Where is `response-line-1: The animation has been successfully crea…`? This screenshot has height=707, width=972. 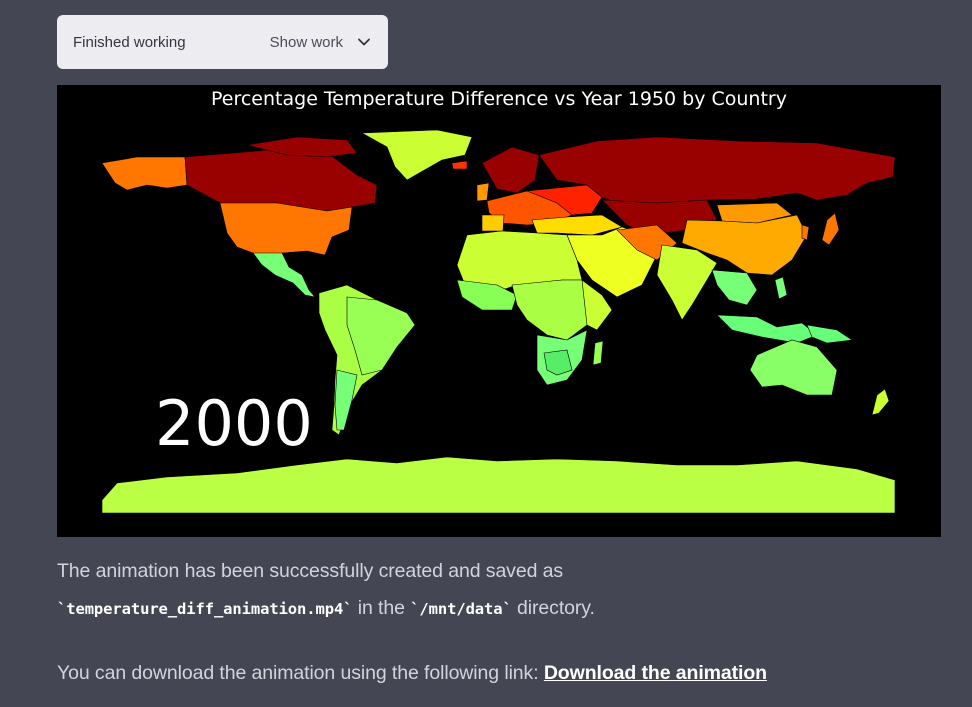
response-line-1: The animation has been successfully crea… is located at coordinates (507, 571).